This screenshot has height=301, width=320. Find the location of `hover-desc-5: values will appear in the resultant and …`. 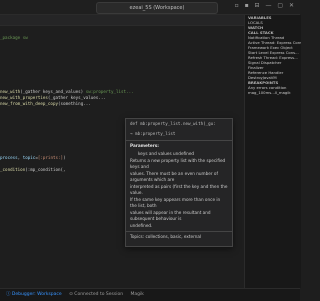

hover-desc-5: values will appear in the resultant and … is located at coordinates (170, 215).